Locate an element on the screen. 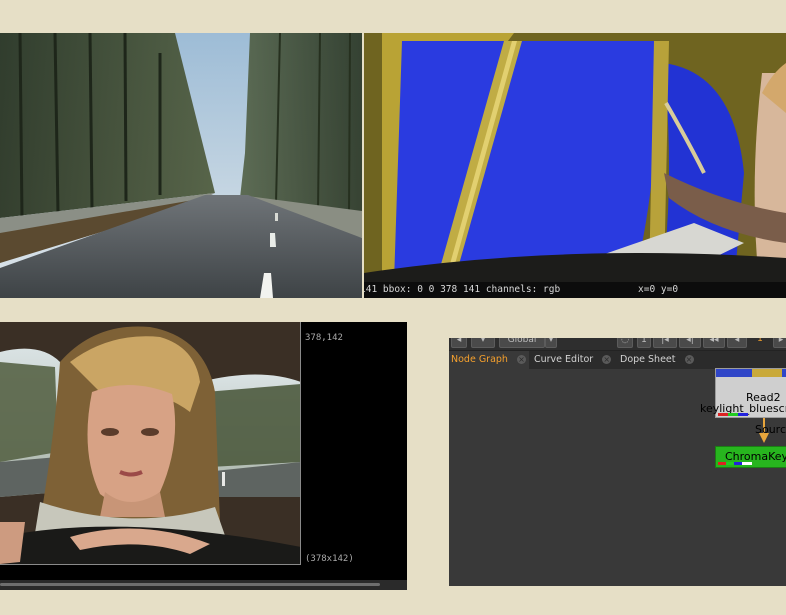 The image size is (786, 615). cursor-position: x=0 y=0 is located at coordinates (658, 289).